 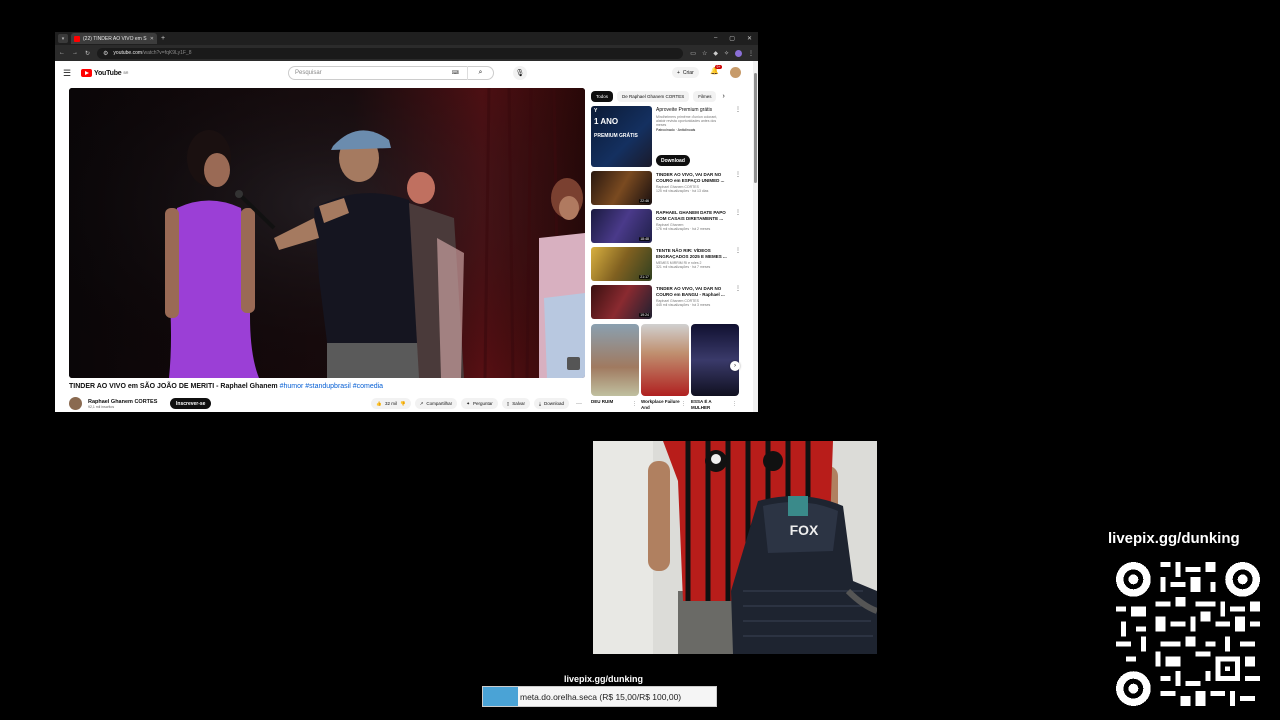 I want to click on search-button: ⌕, so click(x=480, y=73).